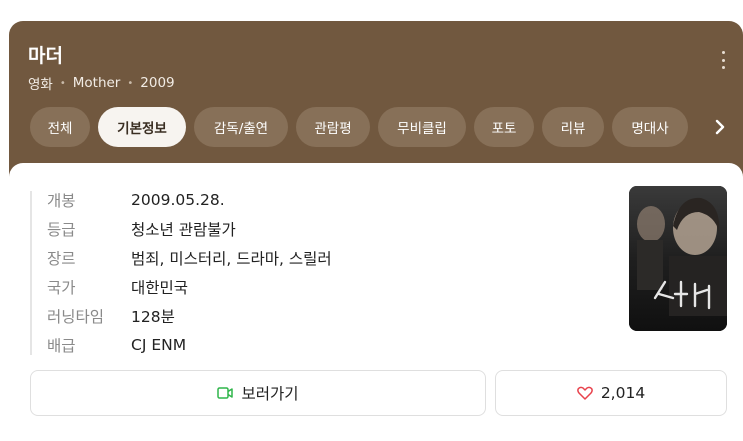  Describe the element at coordinates (573, 127) in the screenshot. I see `tab-reviews: 리뷰` at that location.